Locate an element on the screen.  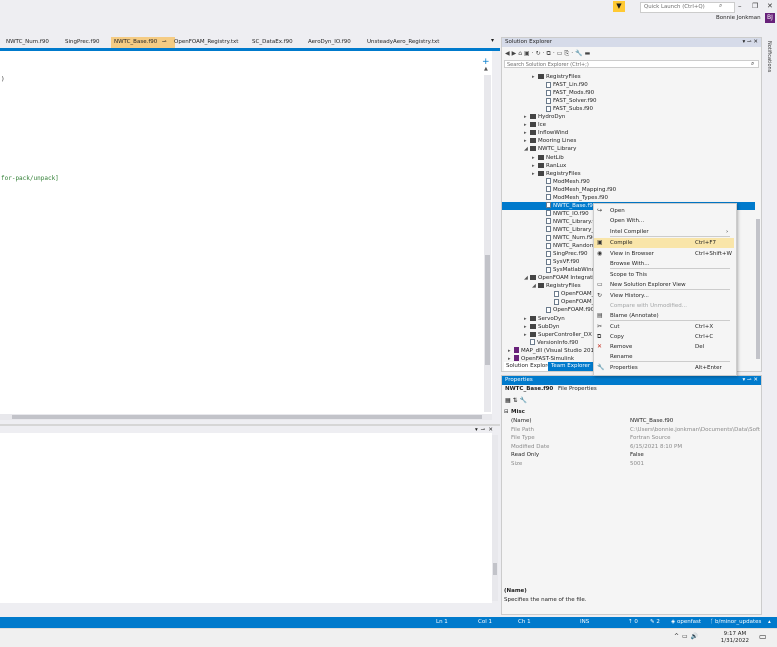
pending-changes: ✎ 2 is located at coordinates (655, 622).